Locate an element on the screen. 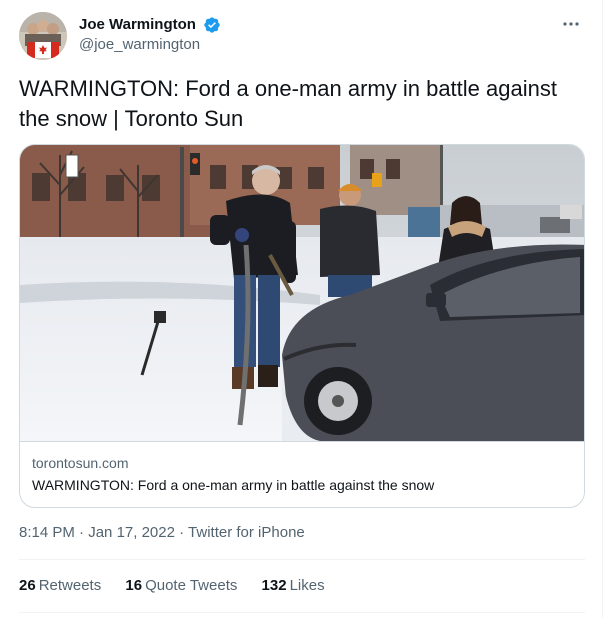  tweet-header: Joe Warmington @joe_warmington is located at coordinates (305, 37).